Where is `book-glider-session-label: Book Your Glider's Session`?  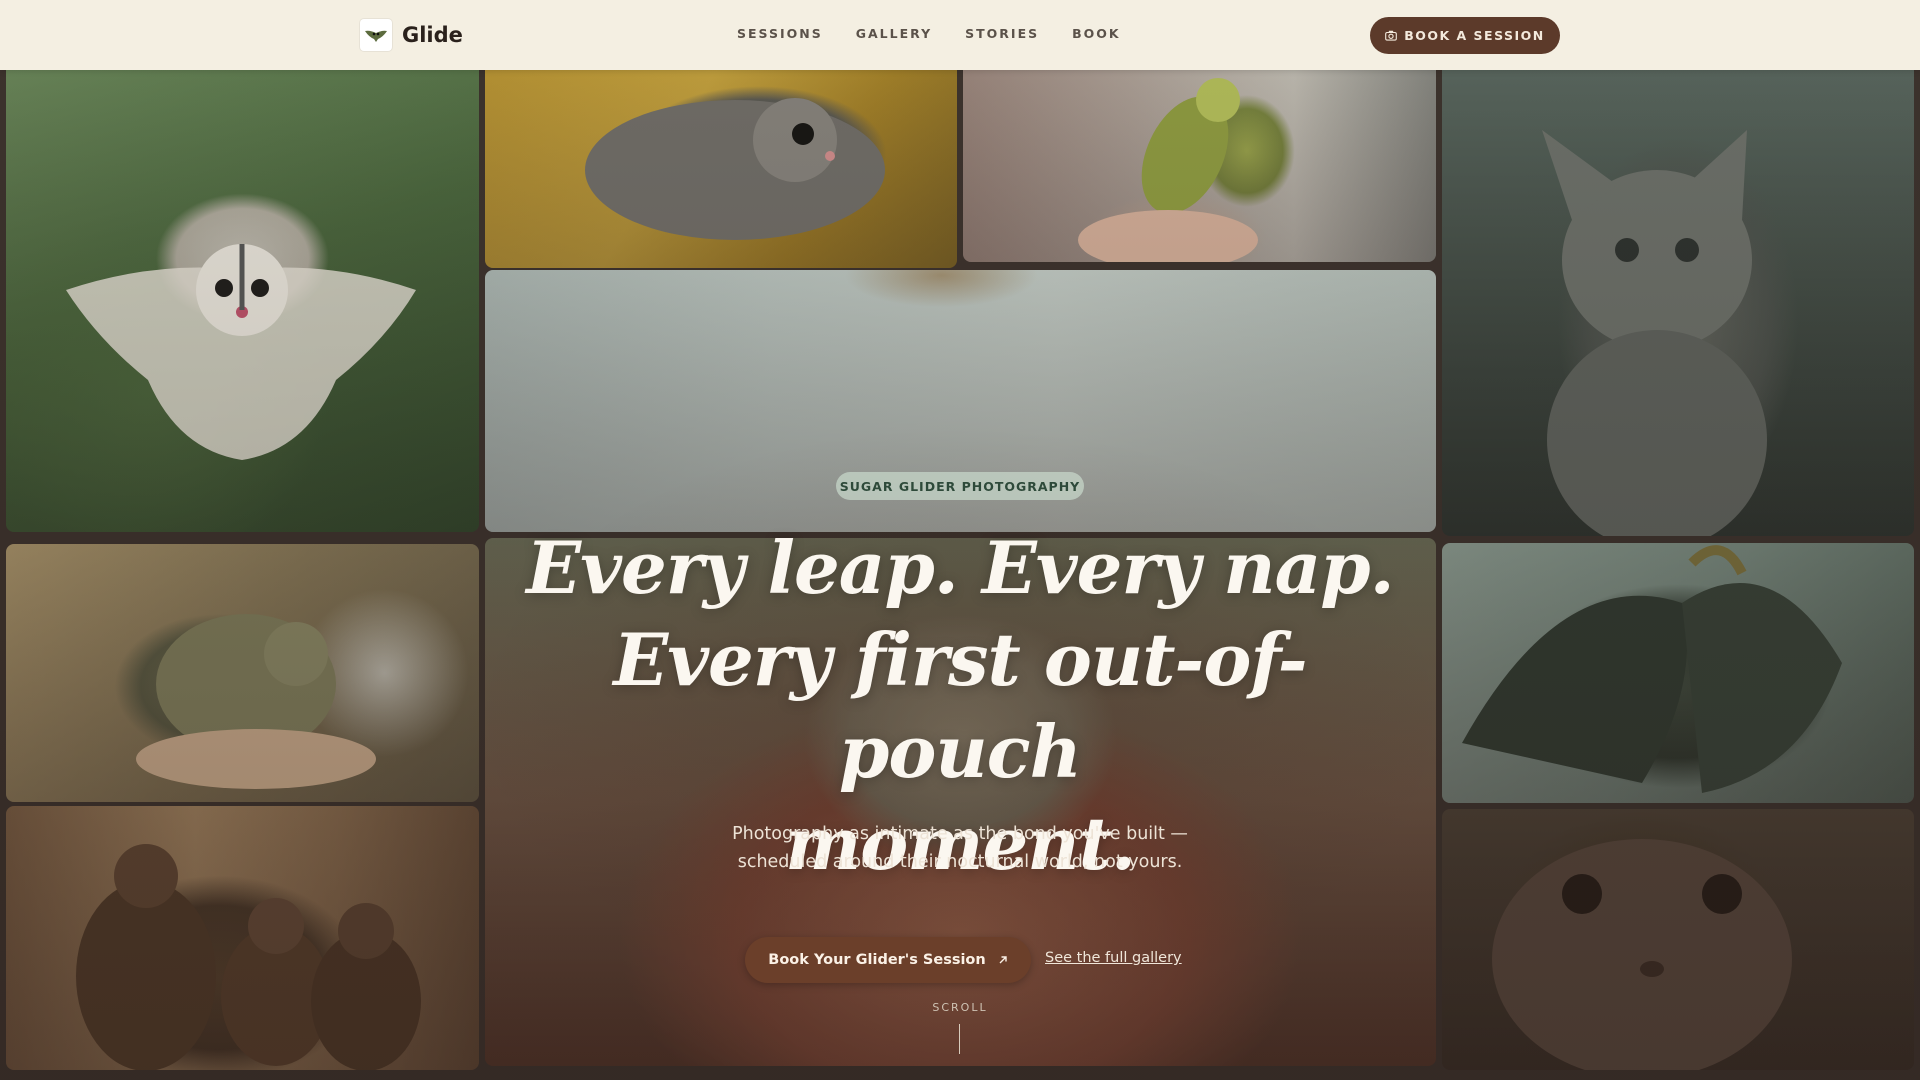 book-glider-session-label: Book Your Glider's Session is located at coordinates (877, 960).